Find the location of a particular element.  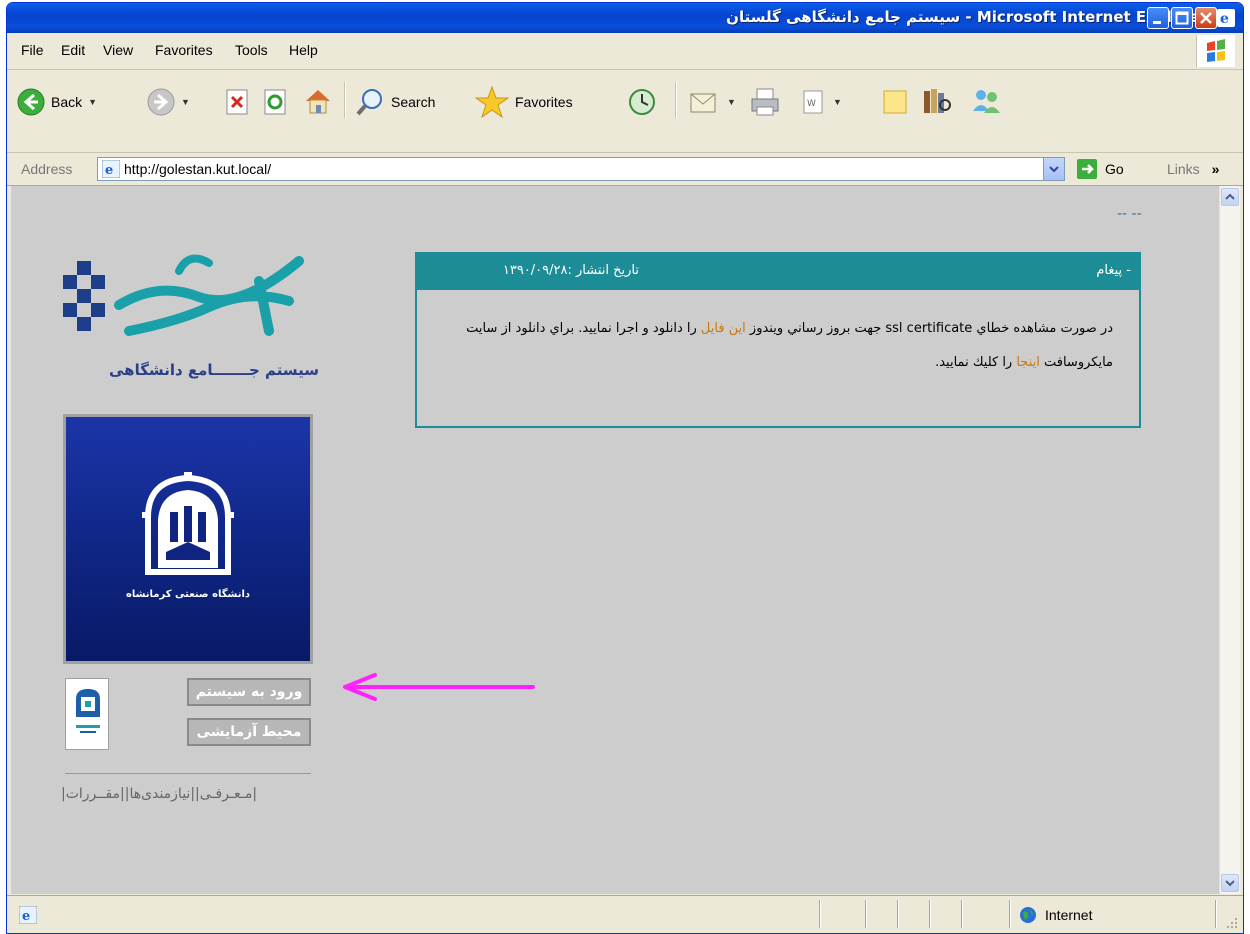

maximize-icon is located at coordinates (1182, 18).